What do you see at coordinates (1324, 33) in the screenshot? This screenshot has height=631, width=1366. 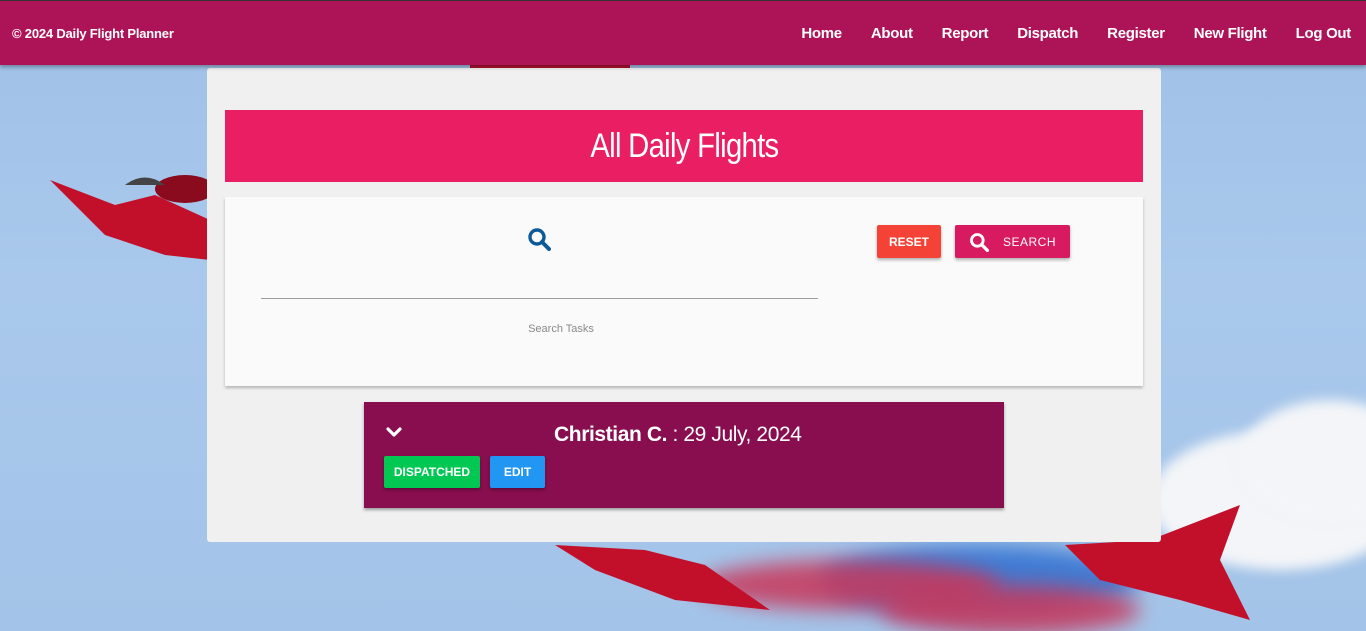 I see `nav-log-out: Log Out` at bounding box center [1324, 33].